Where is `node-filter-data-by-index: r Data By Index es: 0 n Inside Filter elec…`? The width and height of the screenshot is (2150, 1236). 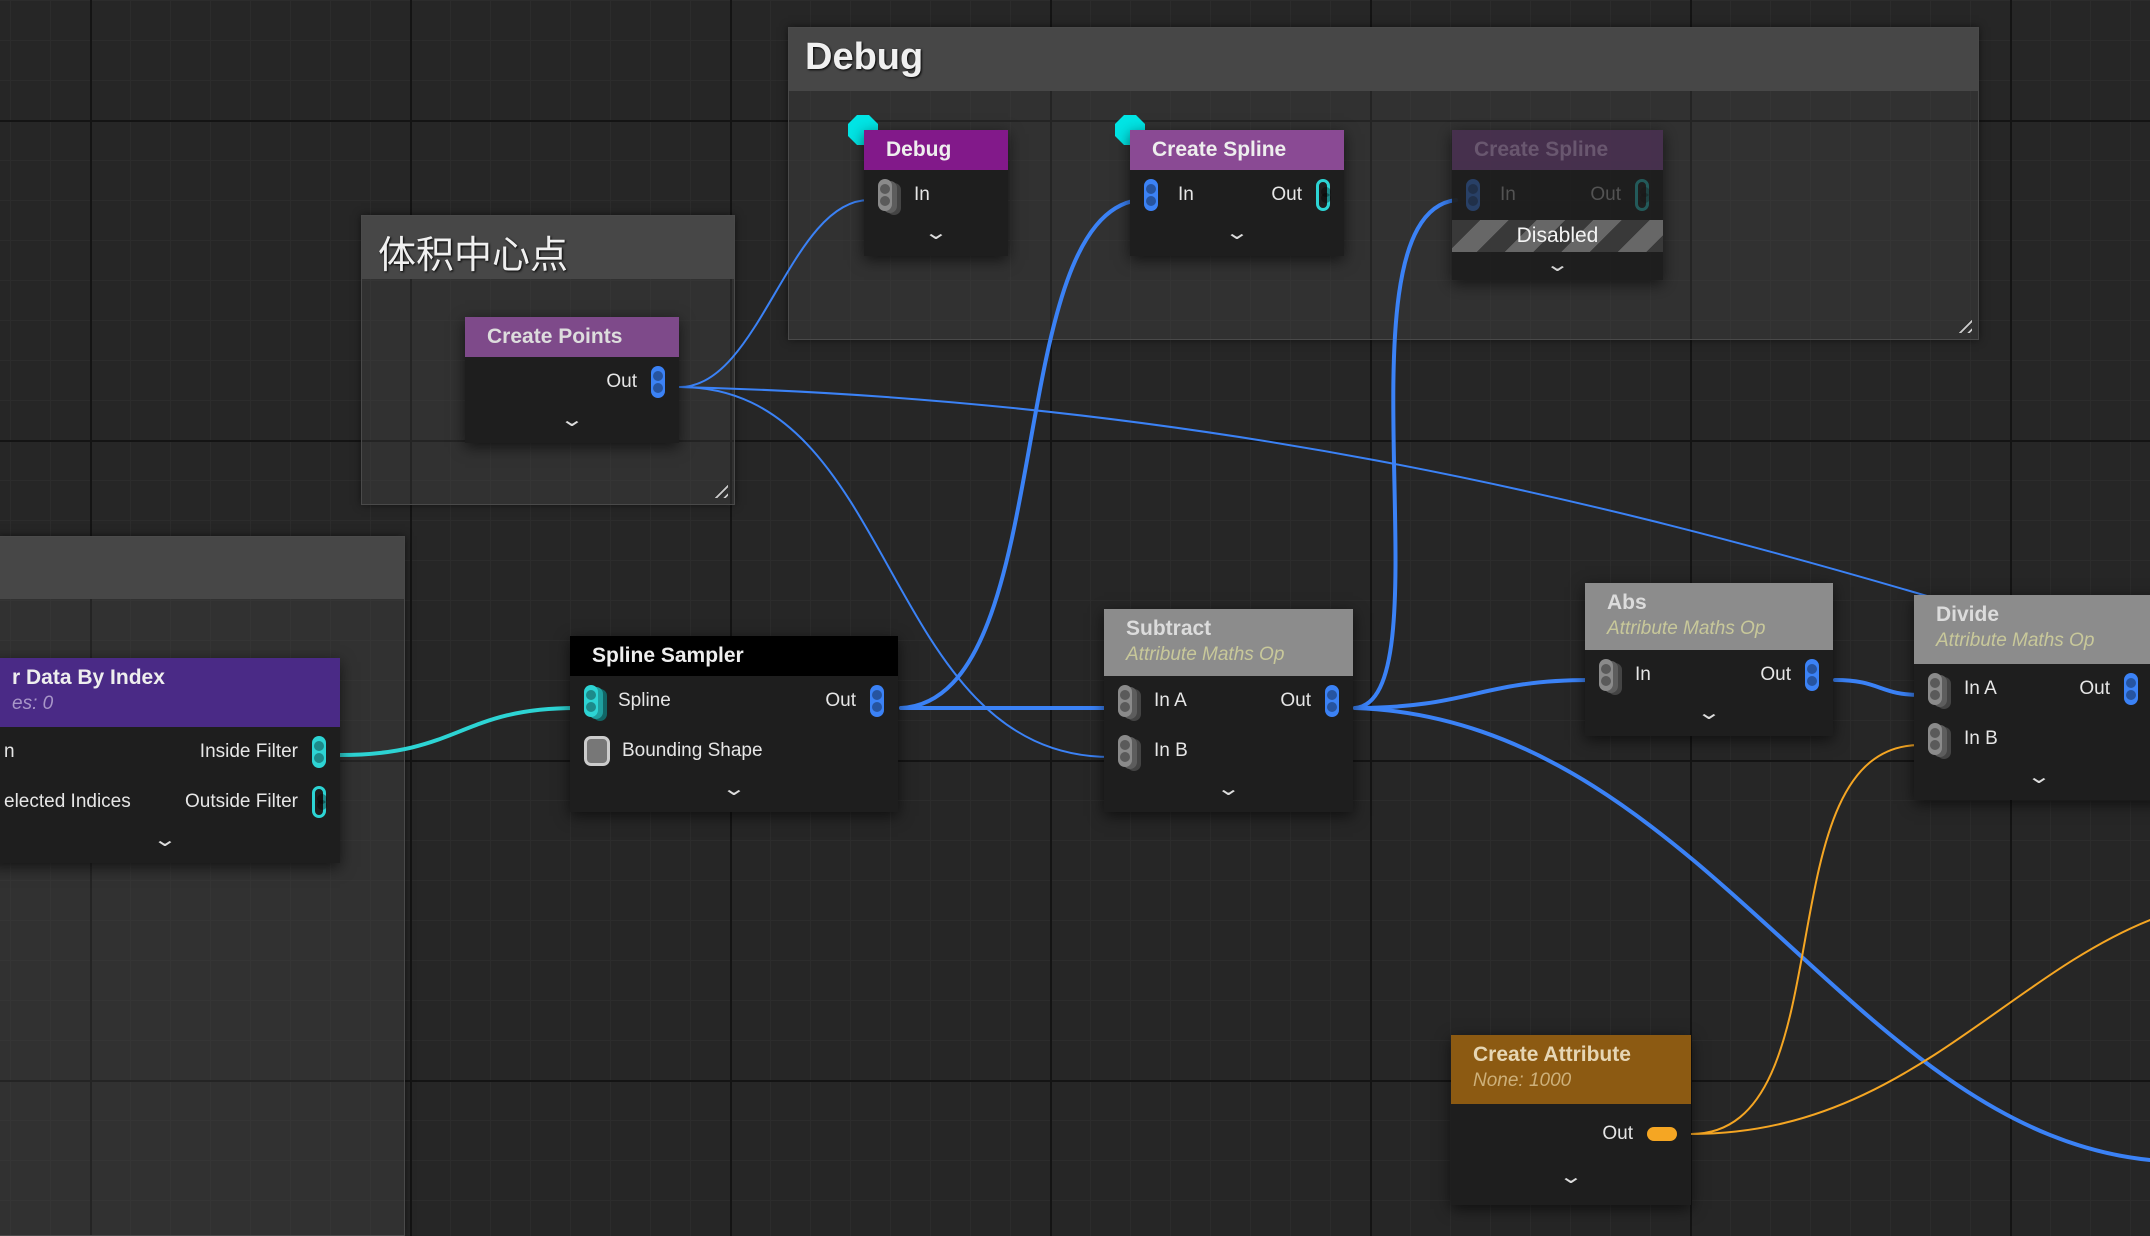 node-filter-data-by-index: r Data By Index es: 0 n Inside Filter elec… is located at coordinates (170, 760).